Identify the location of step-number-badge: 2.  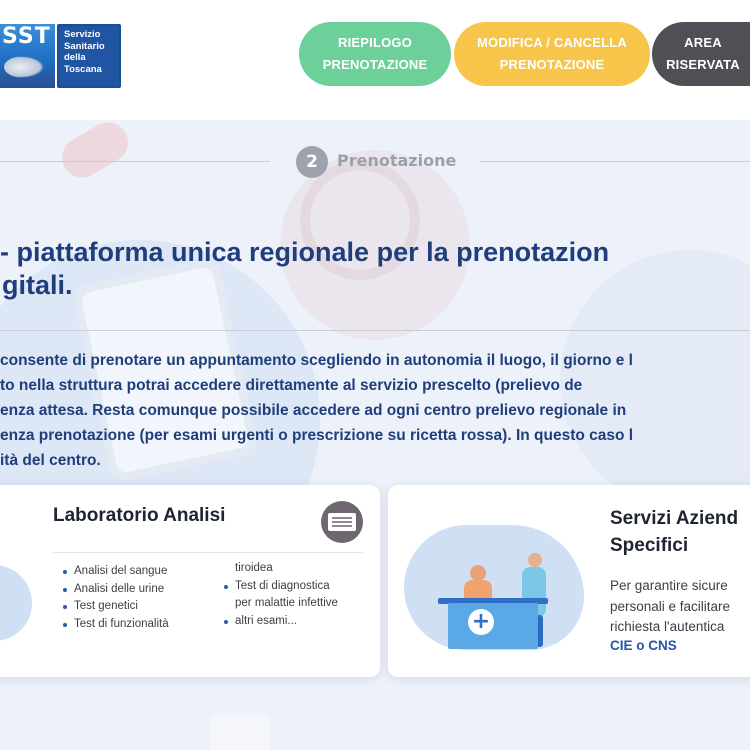
(312, 162).